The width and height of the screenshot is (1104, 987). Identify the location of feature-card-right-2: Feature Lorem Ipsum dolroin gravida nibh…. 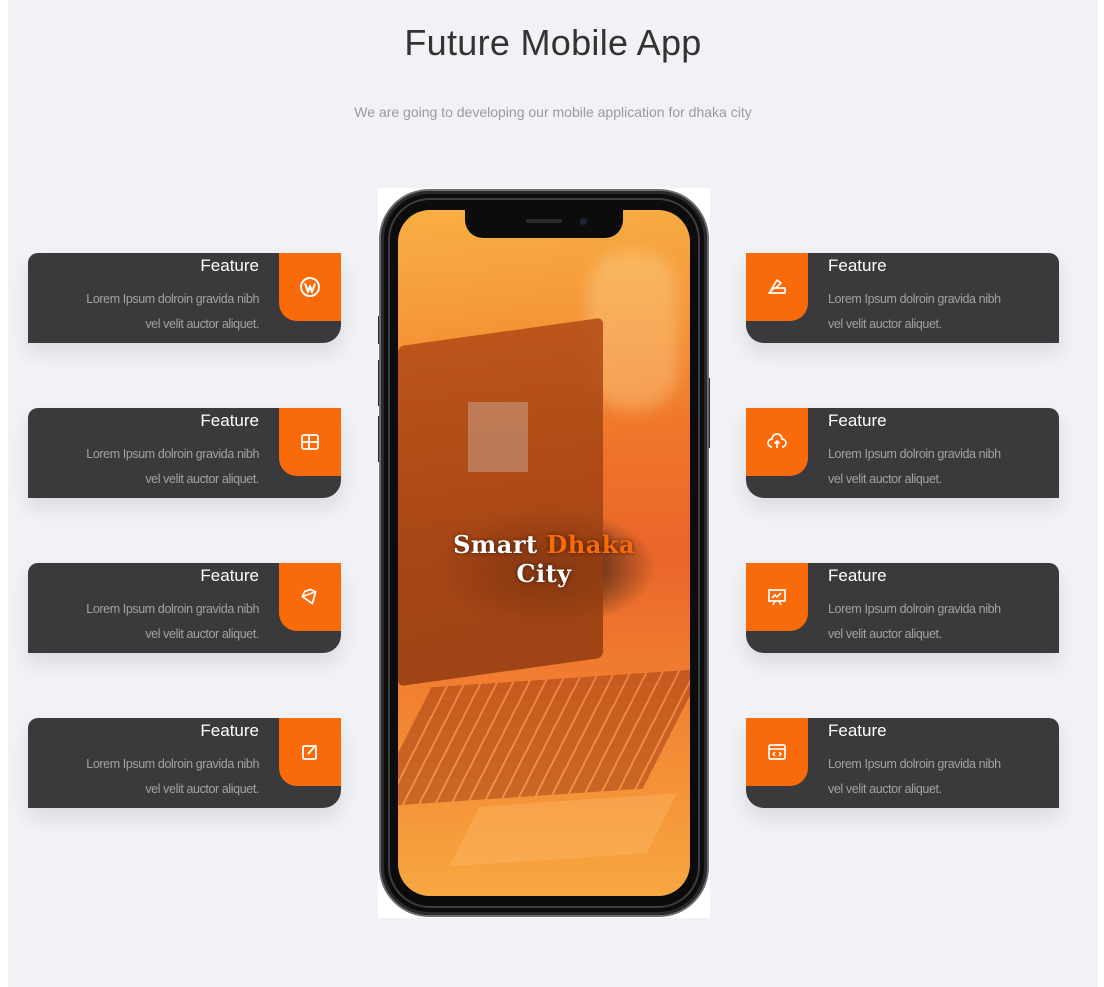
(902, 453).